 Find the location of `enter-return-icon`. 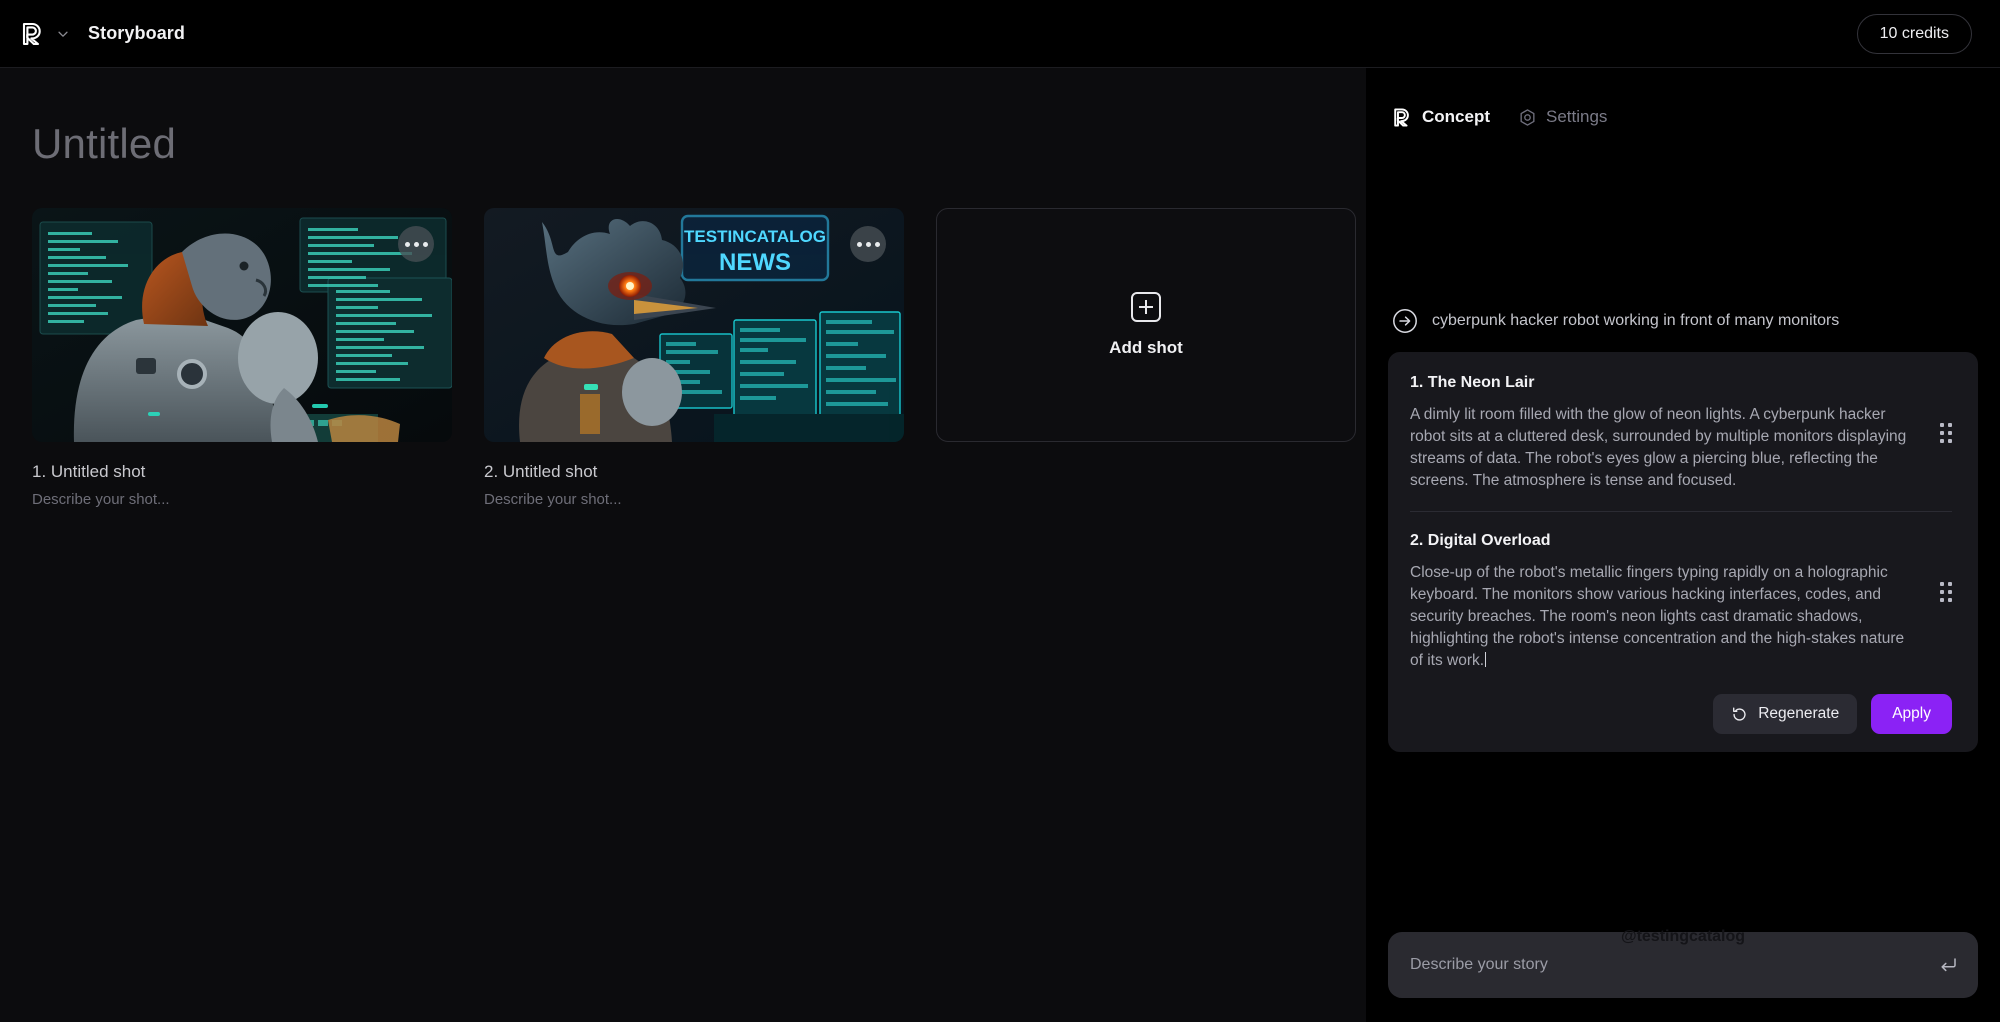

enter-return-icon is located at coordinates (1948, 965).